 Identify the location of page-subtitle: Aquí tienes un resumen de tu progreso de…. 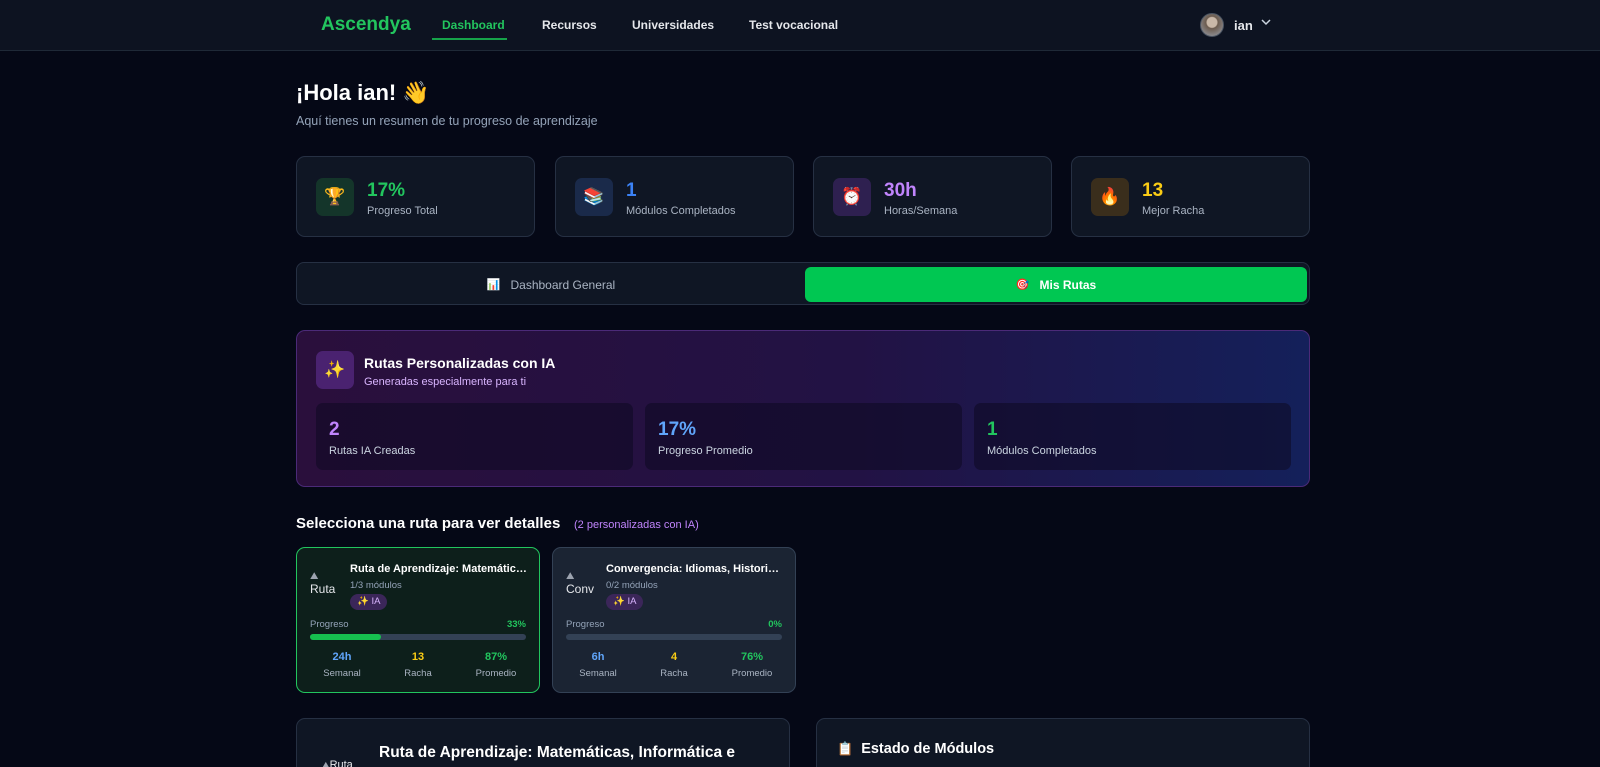
(447, 121).